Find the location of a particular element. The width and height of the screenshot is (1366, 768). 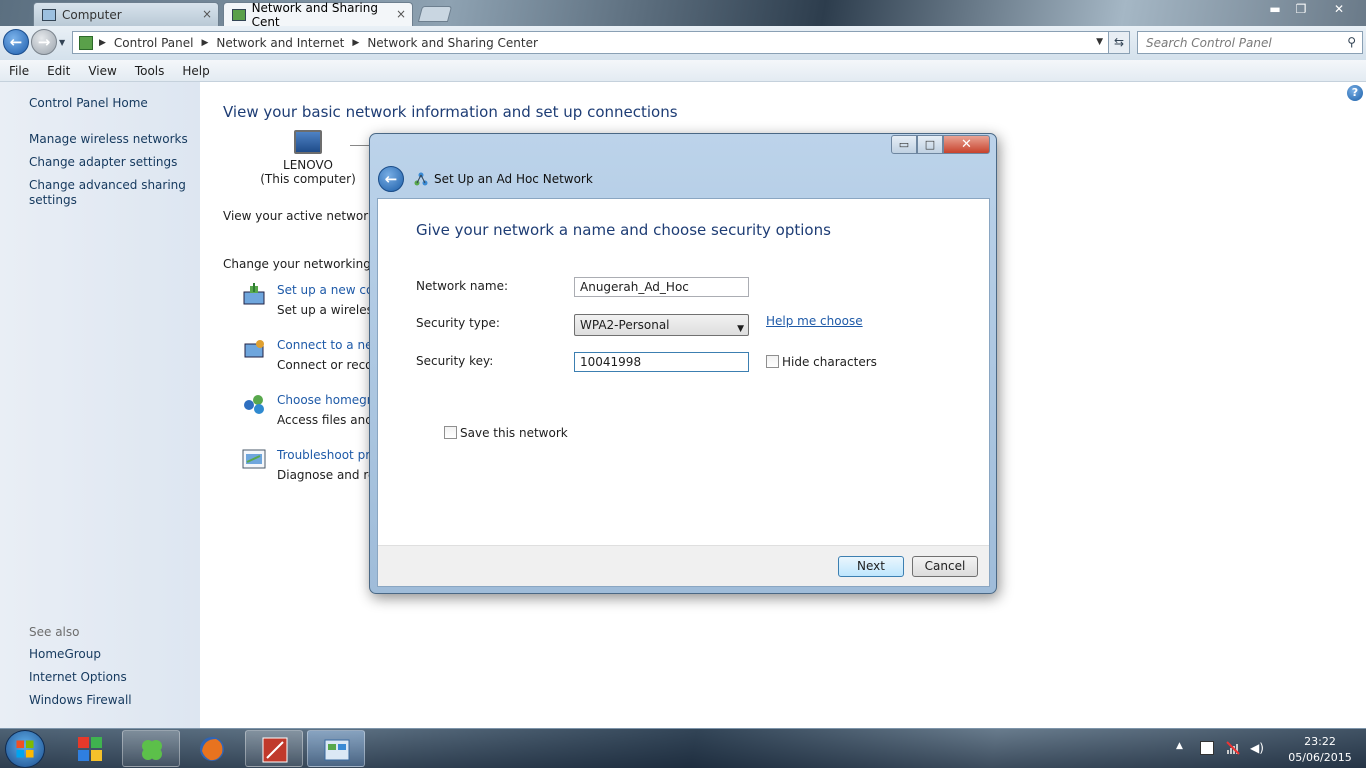

search-icon: ⚲ is located at coordinates (1351, 42).